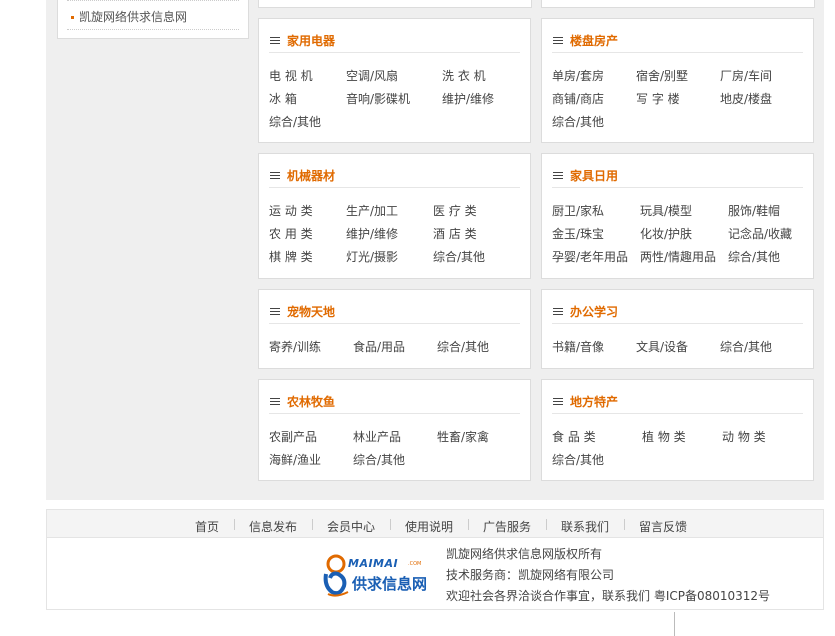 This screenshot has height=636, width=835. I want to click on category-link: 厨卫/家私, so click(578, 210).